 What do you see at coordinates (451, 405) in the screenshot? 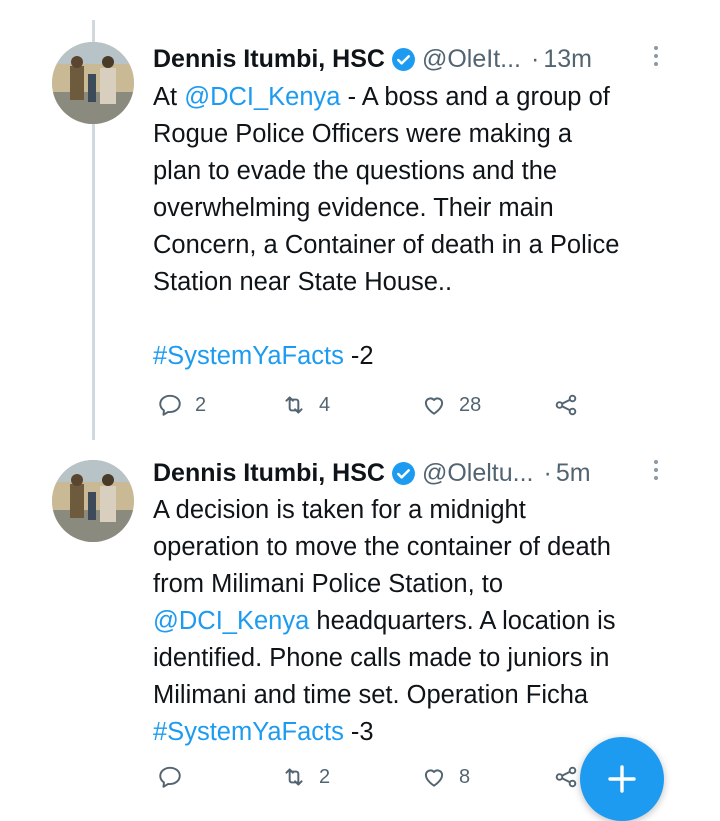
I see `like-button: 28` at bounding box center [451, 405].